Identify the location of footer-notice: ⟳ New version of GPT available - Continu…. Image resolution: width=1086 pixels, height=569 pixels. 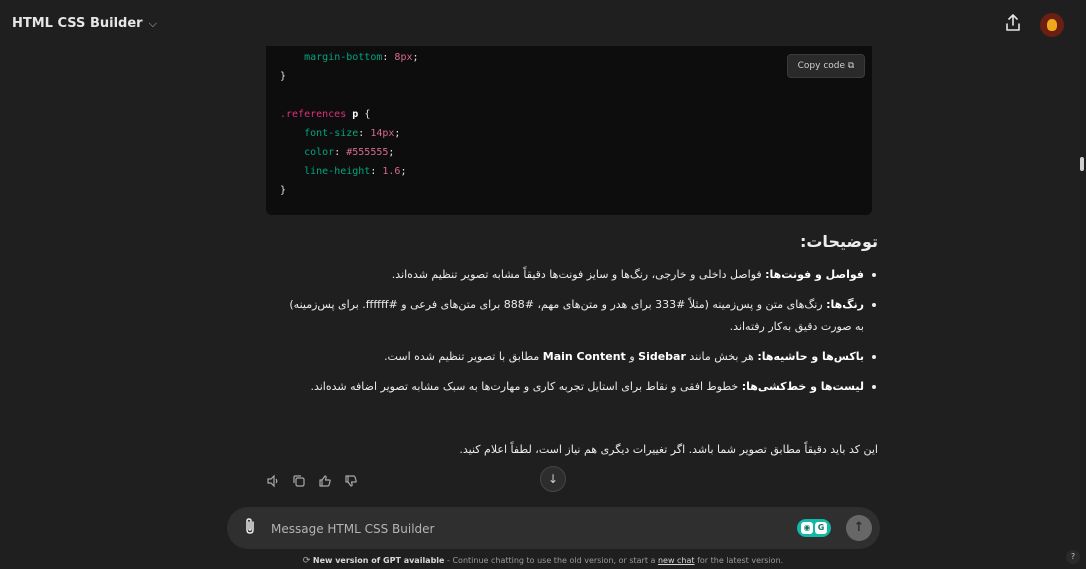
(543, 561).